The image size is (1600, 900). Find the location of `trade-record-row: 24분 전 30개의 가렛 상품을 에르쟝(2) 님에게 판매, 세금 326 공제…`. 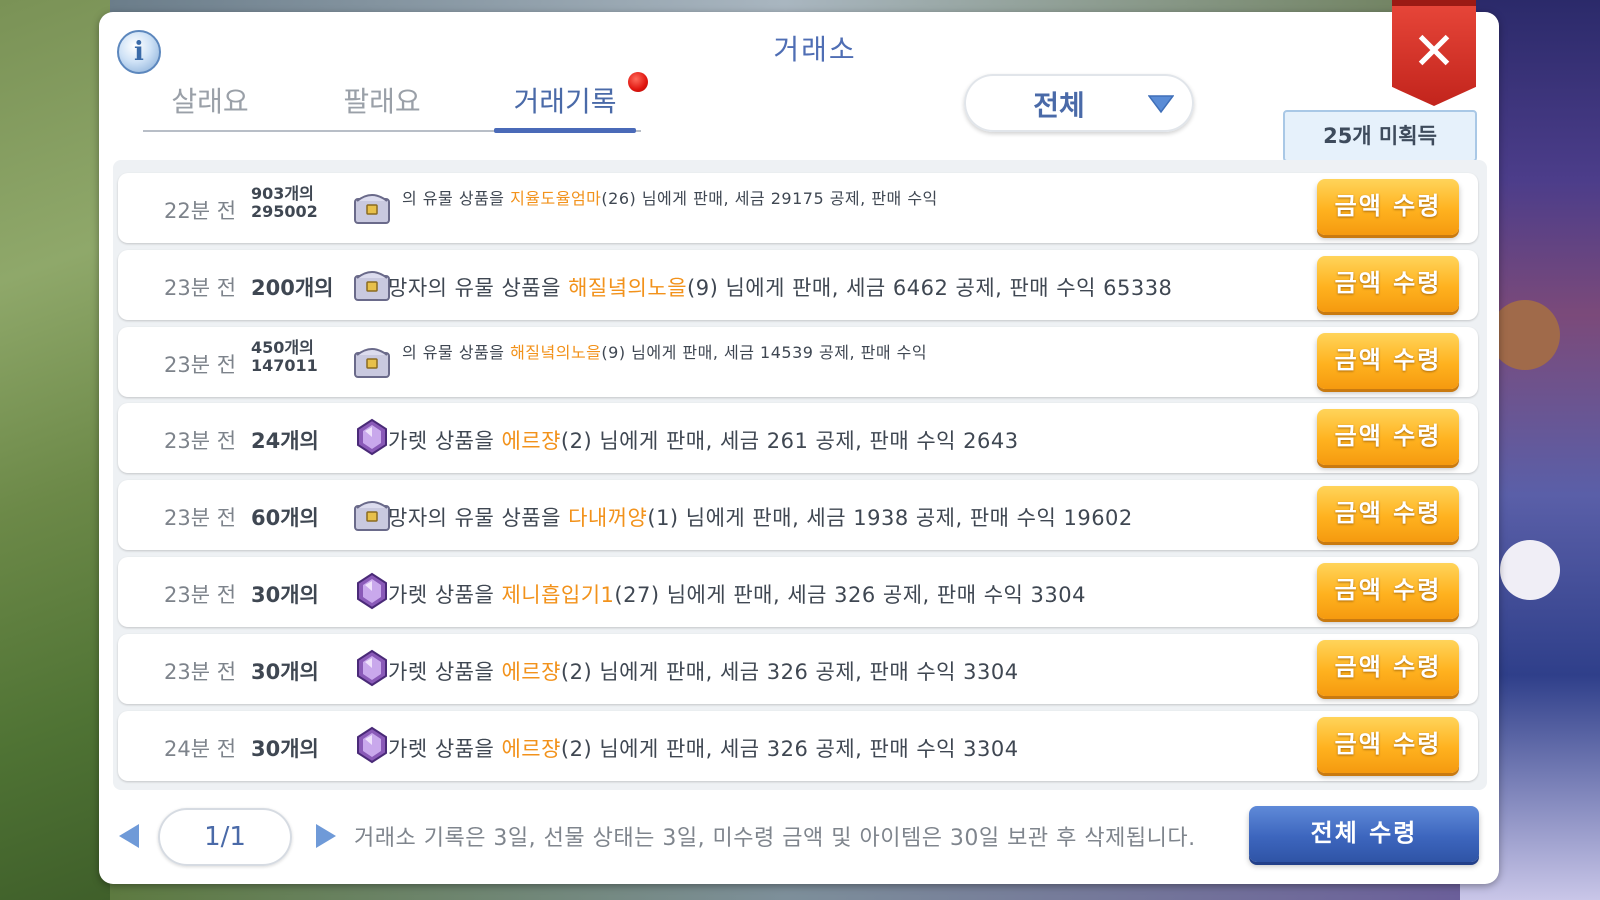

trade-record-row: 24분 전 30개의 가렛 상품을 에르쟝(2) 님에게 판매, 세금 326 공제… is located at coordinates (798, 746).